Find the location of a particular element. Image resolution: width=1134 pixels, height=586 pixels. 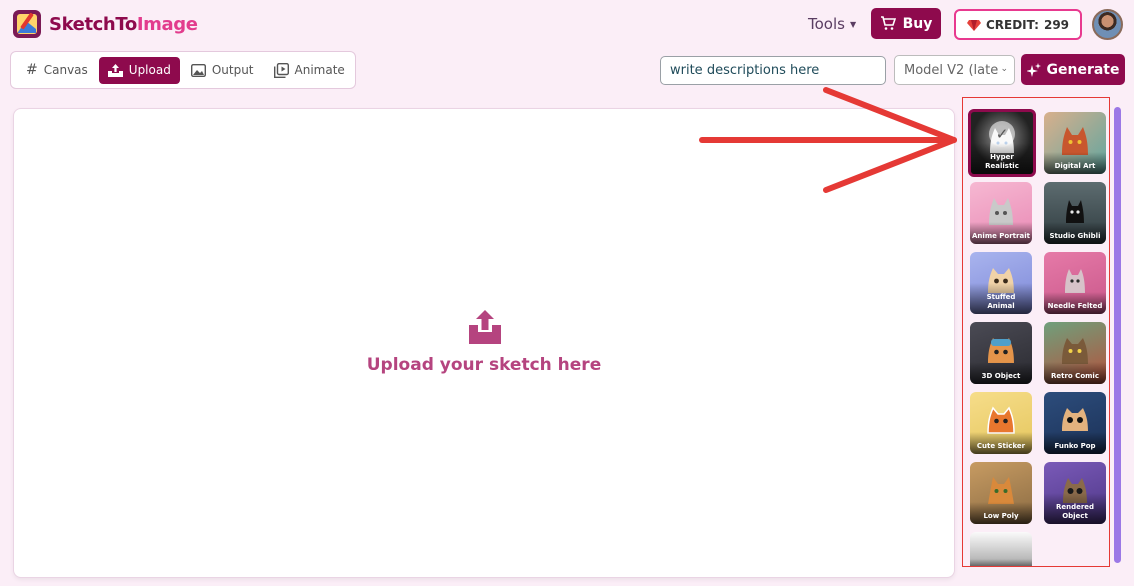

caret-down-icon: ▼ is located at coordinates (853, 24).